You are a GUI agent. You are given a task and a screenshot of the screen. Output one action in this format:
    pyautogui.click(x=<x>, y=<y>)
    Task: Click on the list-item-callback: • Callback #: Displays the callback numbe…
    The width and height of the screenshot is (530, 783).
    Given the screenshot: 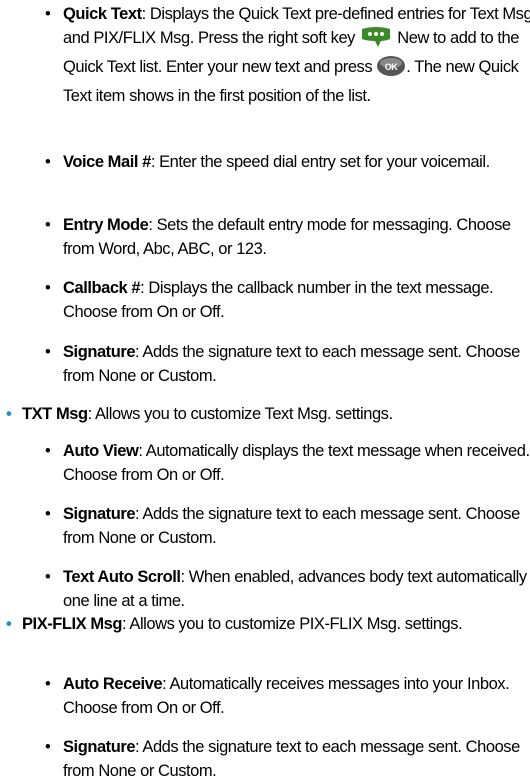 What is the action you would take?
    pyautogui.click(x=287, y=300)
    